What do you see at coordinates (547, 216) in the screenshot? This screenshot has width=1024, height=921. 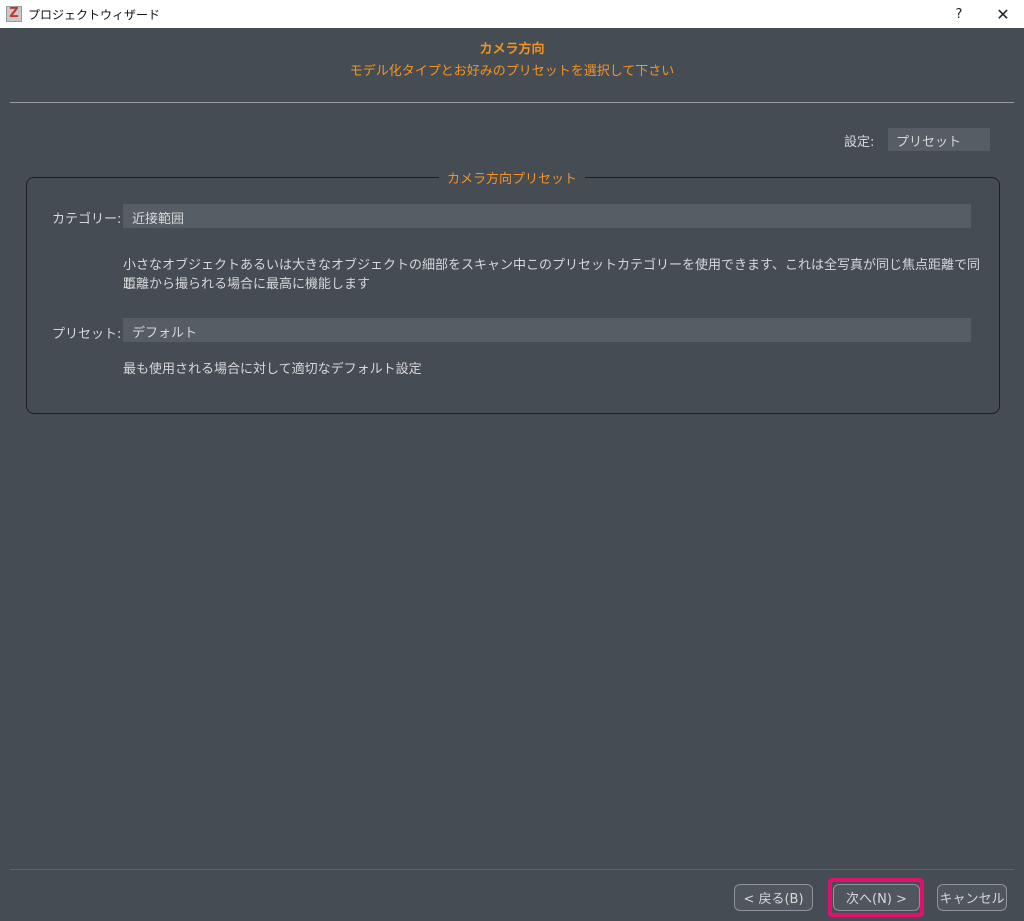 I see `category-dropdown: 近接範囲` at bounding box center [547, 216].